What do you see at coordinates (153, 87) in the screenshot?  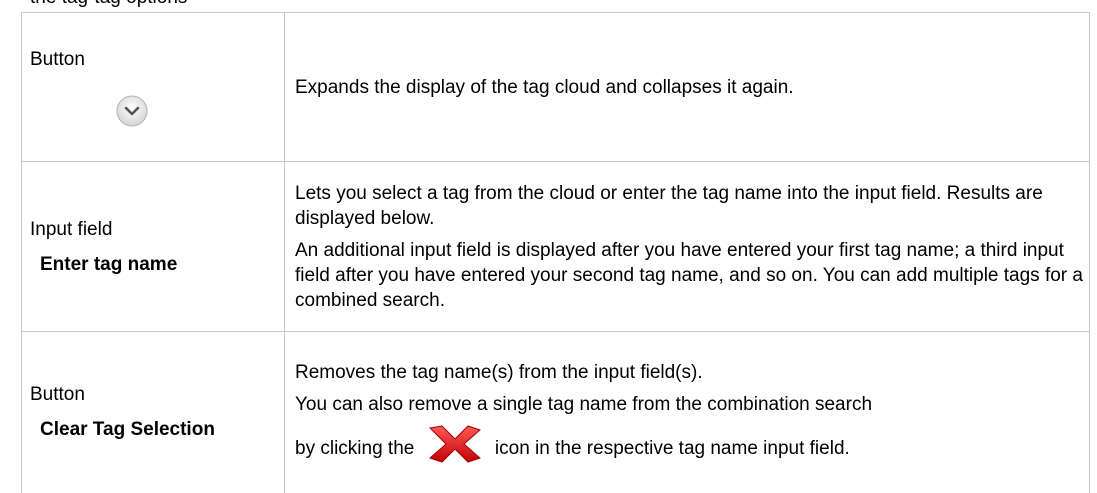 I see `element-cell: Button` at bounding box center [153, 87].